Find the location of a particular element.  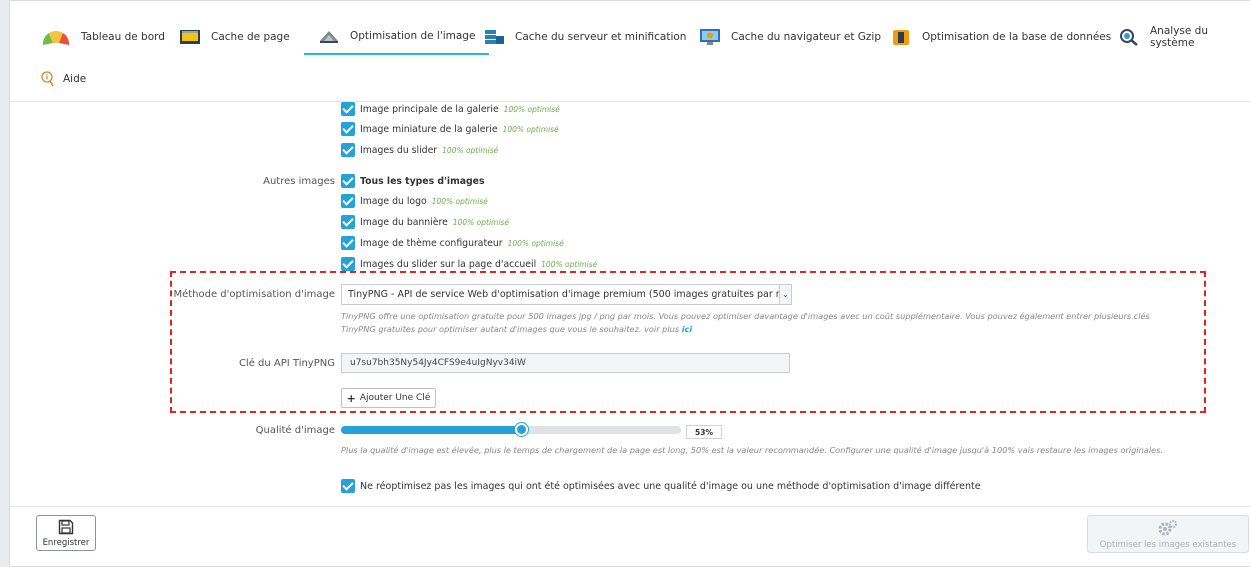

tab-browser-cache: Cache du navigateur et Gzip is located at coordinates (790, 37).